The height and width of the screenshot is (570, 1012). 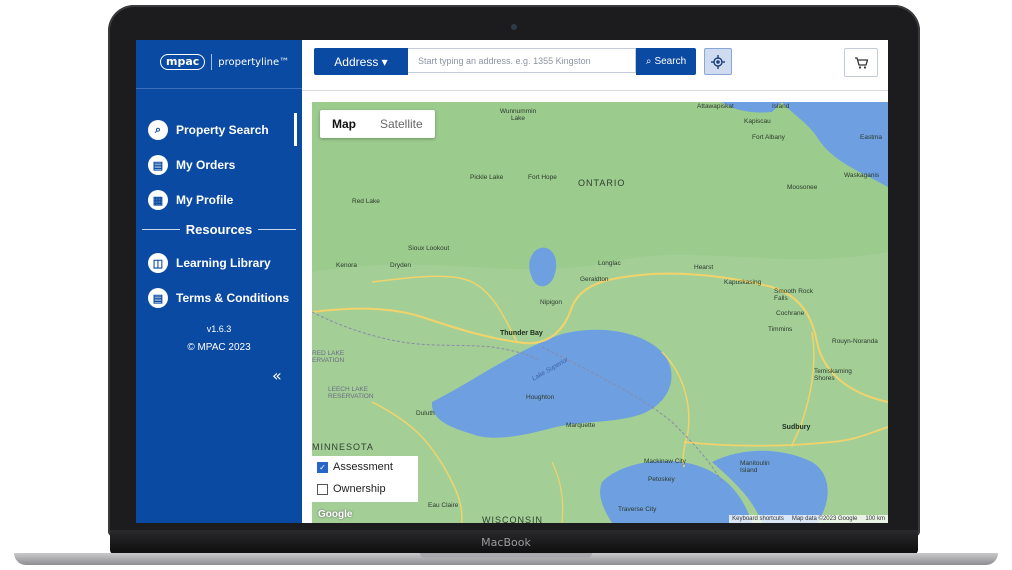 What do you see at coordinates (344, 124) in the screenshot?
I see `map-type-map-button: Map` at bounding box center [344, 124].